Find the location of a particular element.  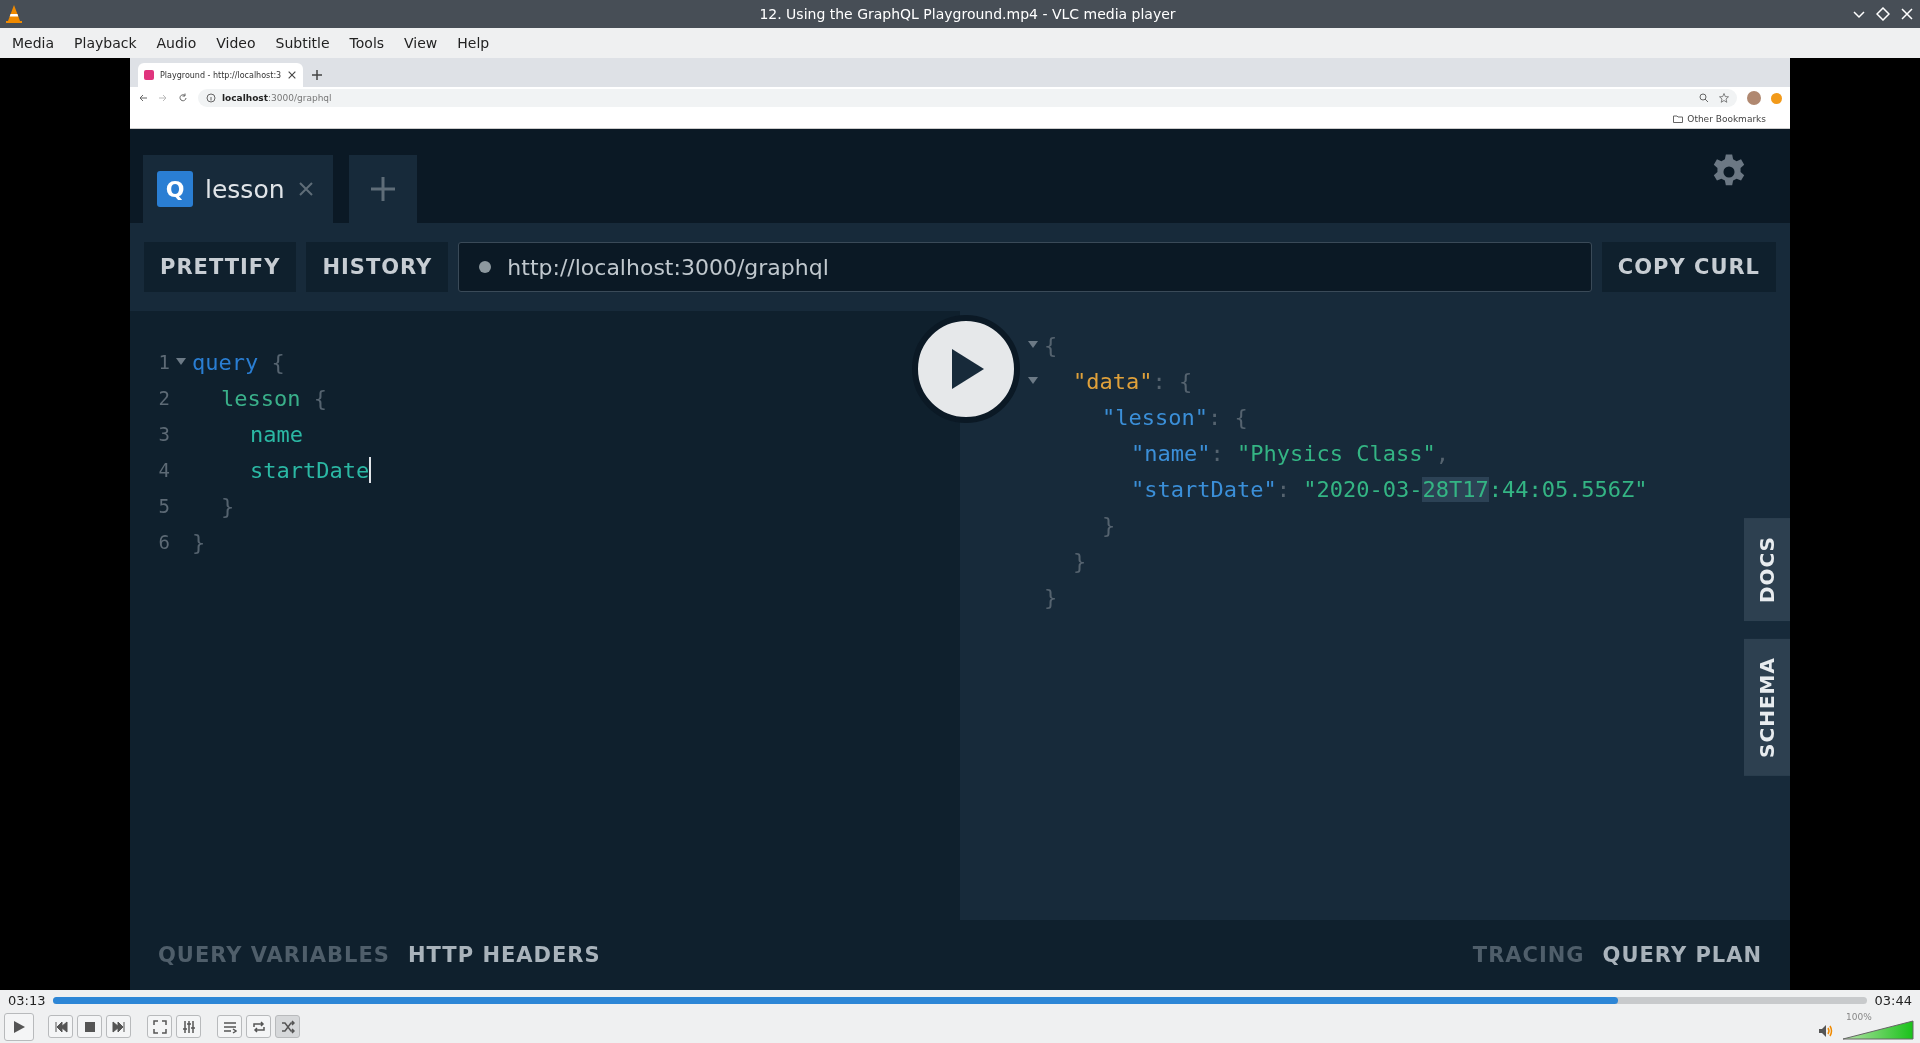

playlist-button is located at coordinates (229, 1026).